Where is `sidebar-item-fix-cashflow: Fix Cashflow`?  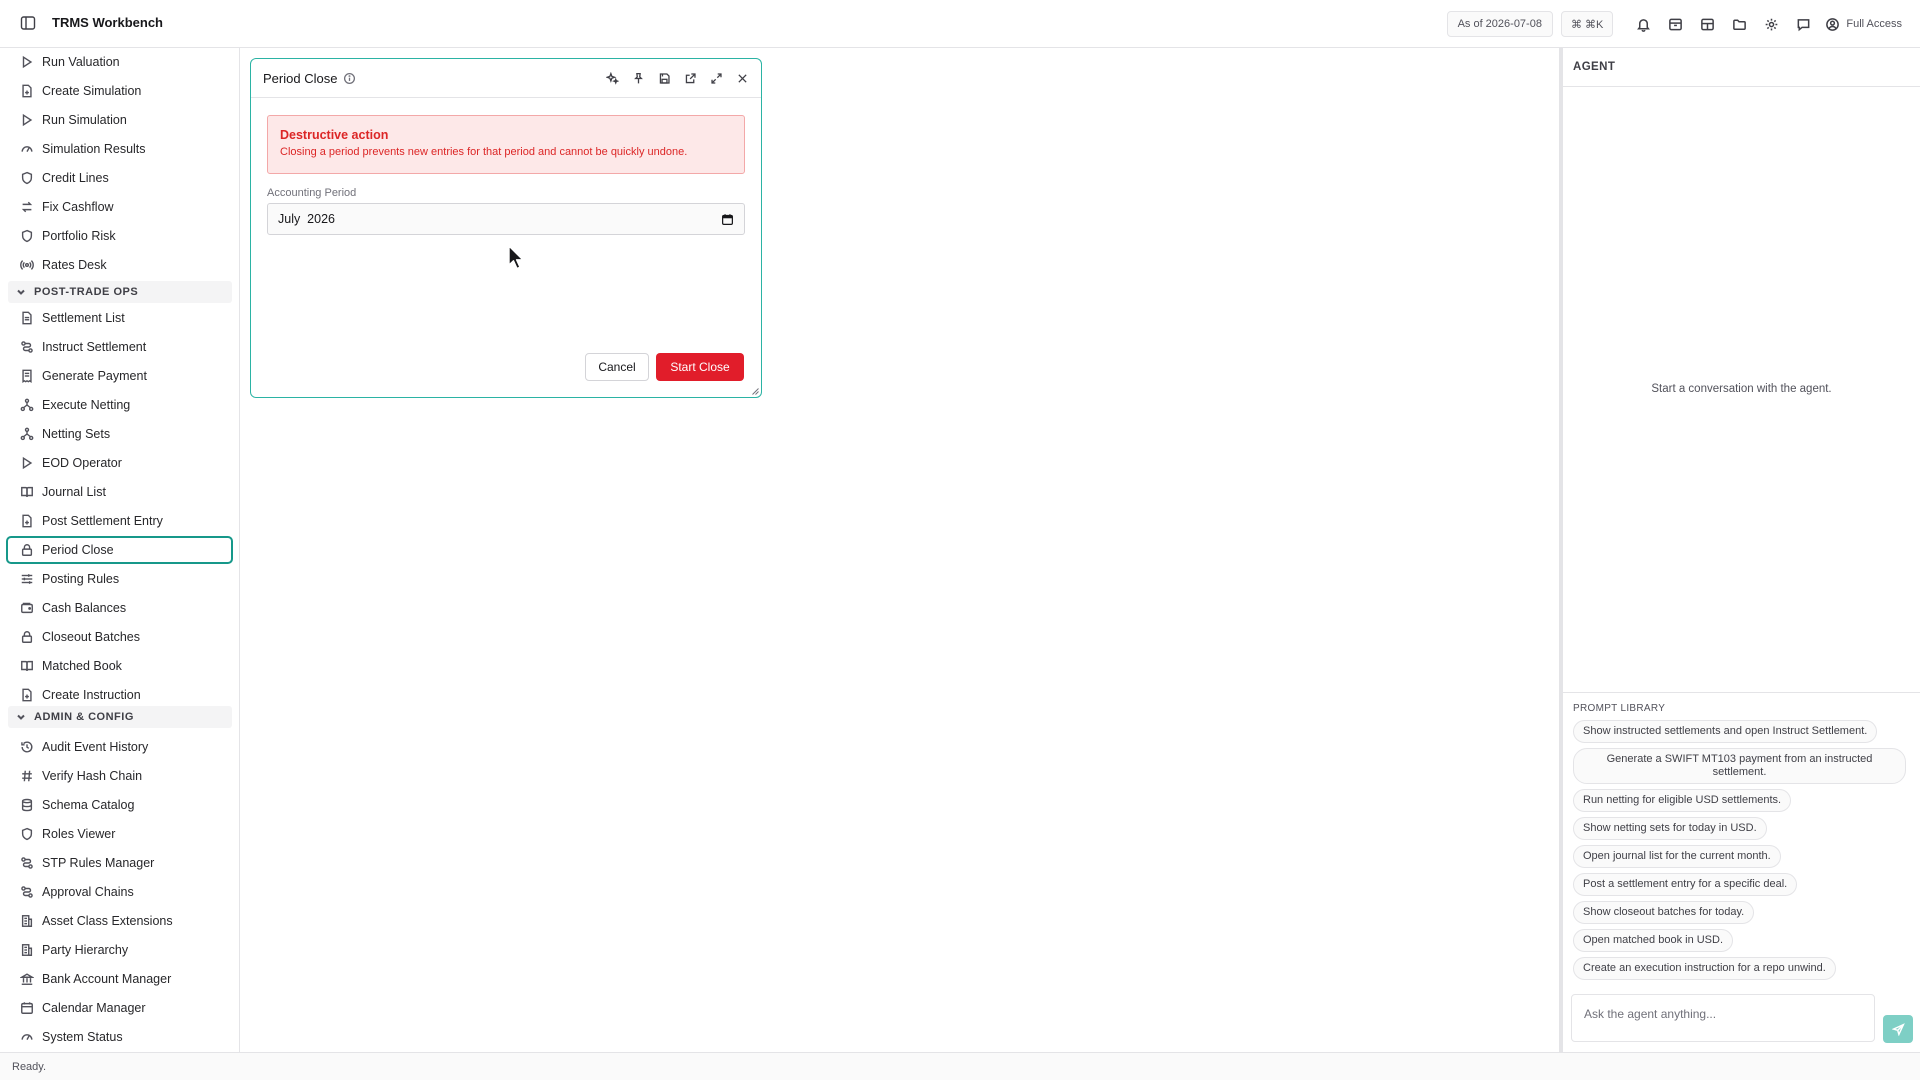
sidebar-item-fix-cashflow: Fix Cashflow is located at coordinates (119, 207).